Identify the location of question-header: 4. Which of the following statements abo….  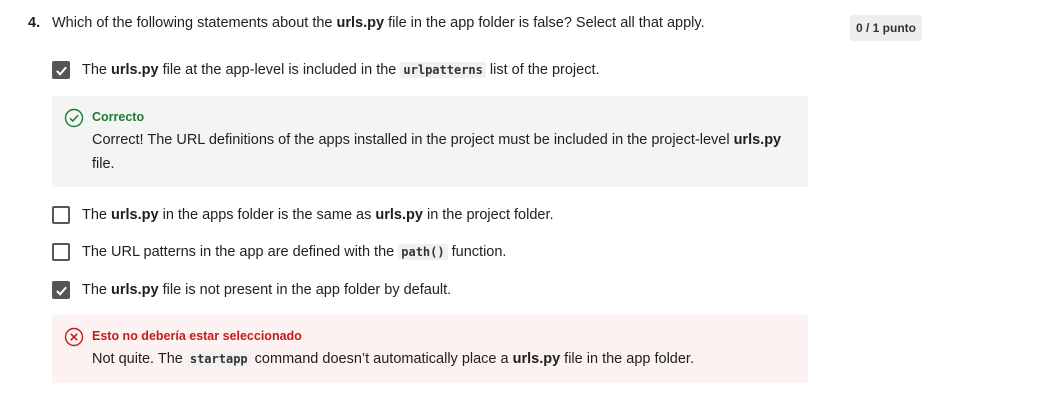
(418, 23).